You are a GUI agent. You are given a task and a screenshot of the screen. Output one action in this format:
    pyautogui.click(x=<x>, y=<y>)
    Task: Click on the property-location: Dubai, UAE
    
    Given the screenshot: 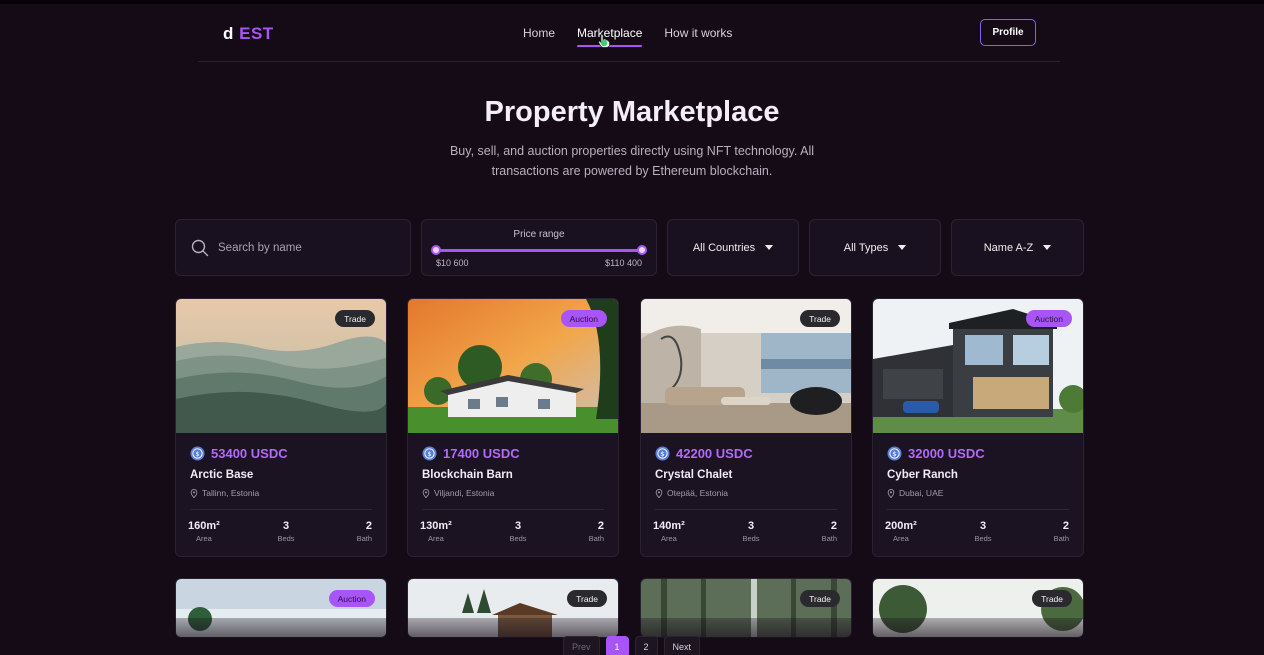 What is the action you would take?
    pyautogui.click(x=915, y=493)
    